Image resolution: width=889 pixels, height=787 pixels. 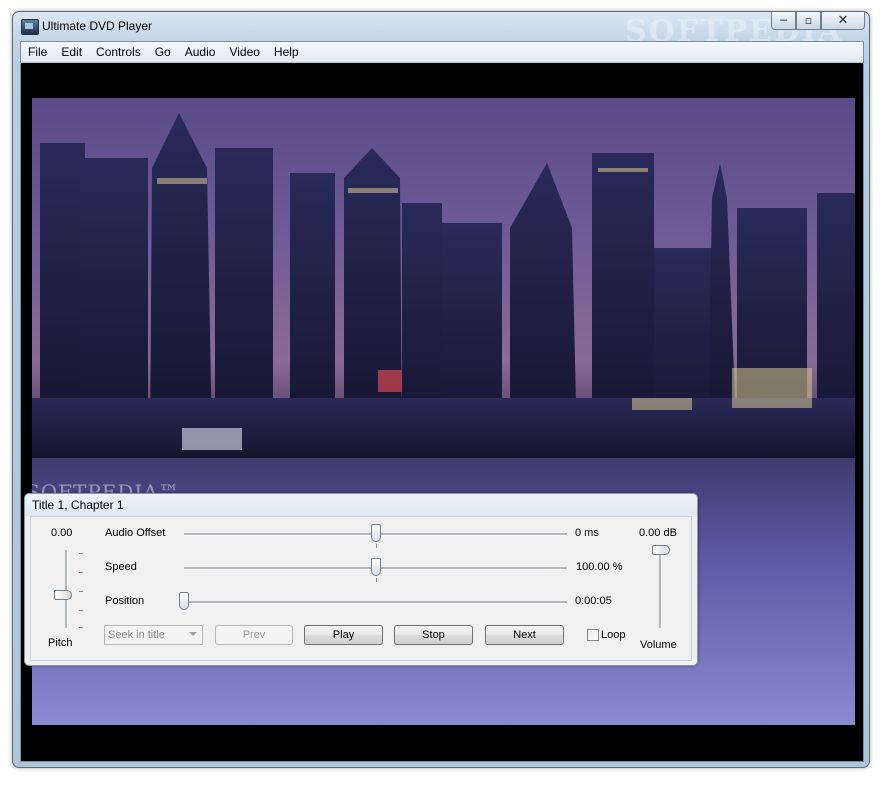 What do you see at coordinates (254, 635) in the screenshot?
I see `prev-button: Prev` at bounding box center [254, 635].